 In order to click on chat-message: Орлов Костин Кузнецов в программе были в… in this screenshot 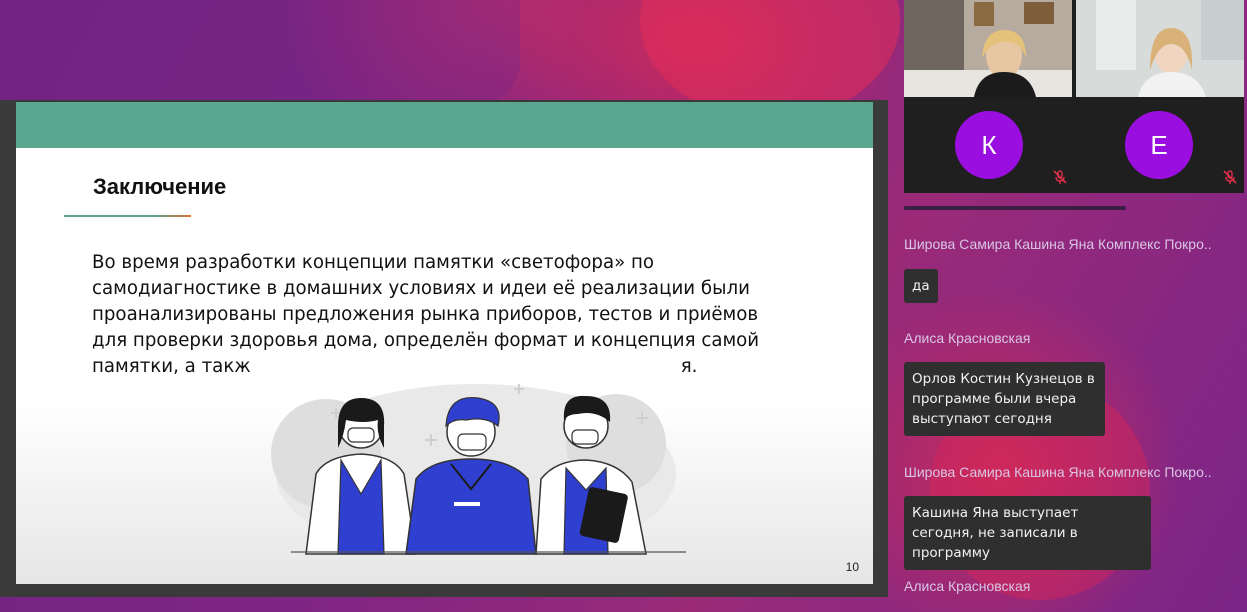, I will do `click(1004, 399)`.